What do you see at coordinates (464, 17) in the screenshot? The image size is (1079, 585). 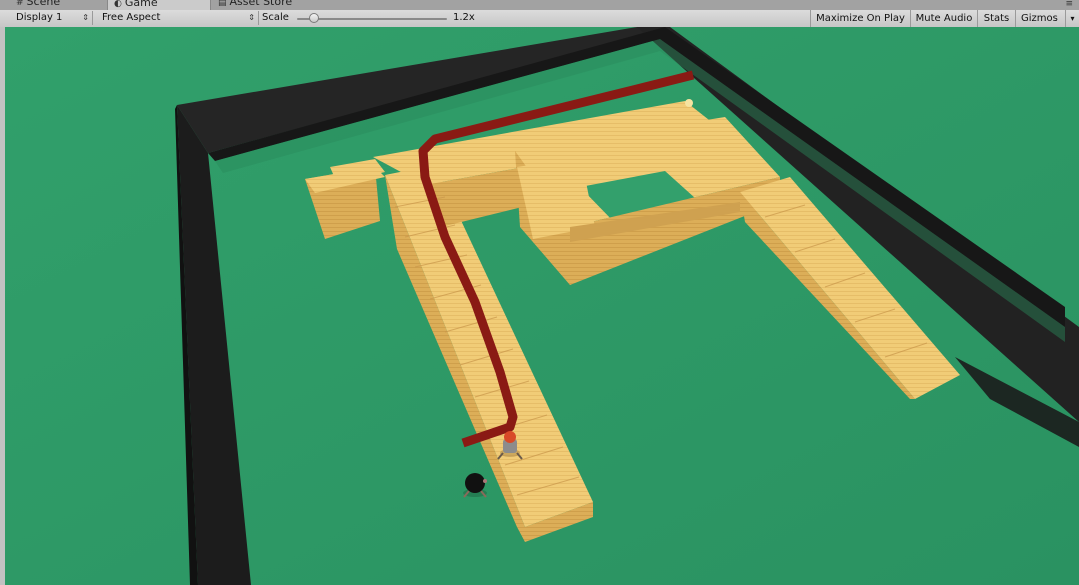 I see `scale-value: 1.2x` at bounding box center [464, 17].